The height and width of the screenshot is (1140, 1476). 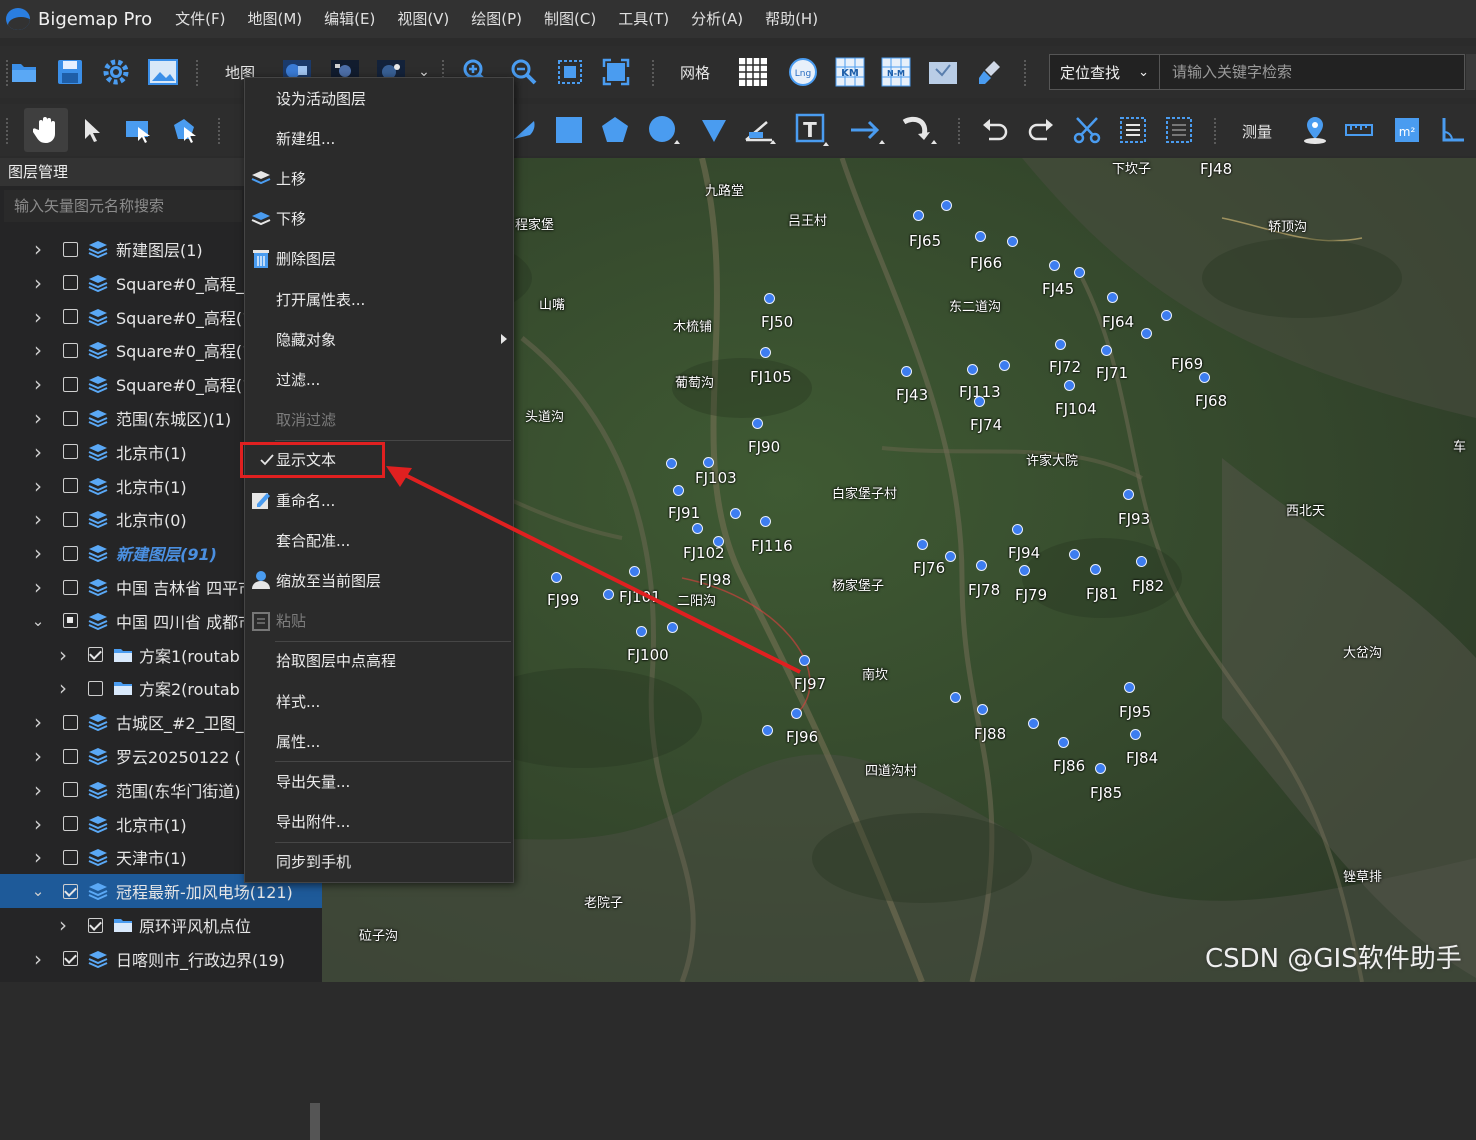 I want to click on context-menu-item: 同步到手机, so click(x=379, y=862).